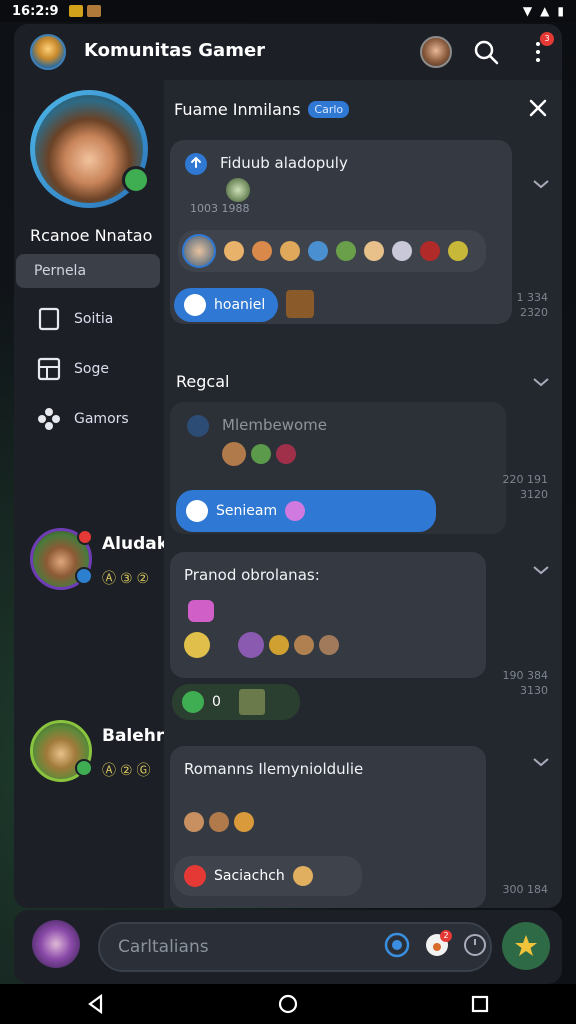  Describe the element at coordinates (128, 579) in the screenshot. I see `member-stats: Ⓐ③②` at that location.